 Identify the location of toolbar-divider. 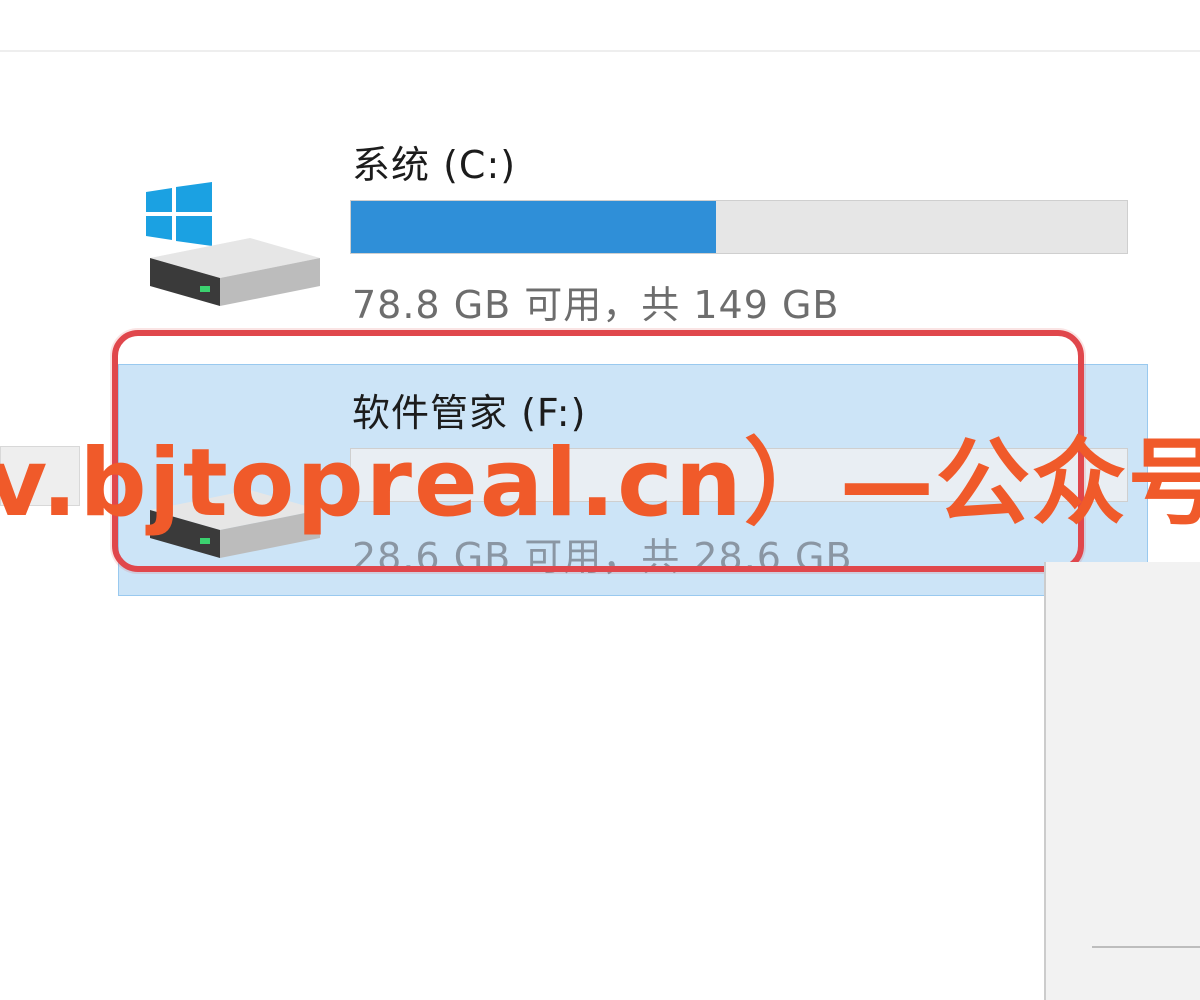
(600, 51).